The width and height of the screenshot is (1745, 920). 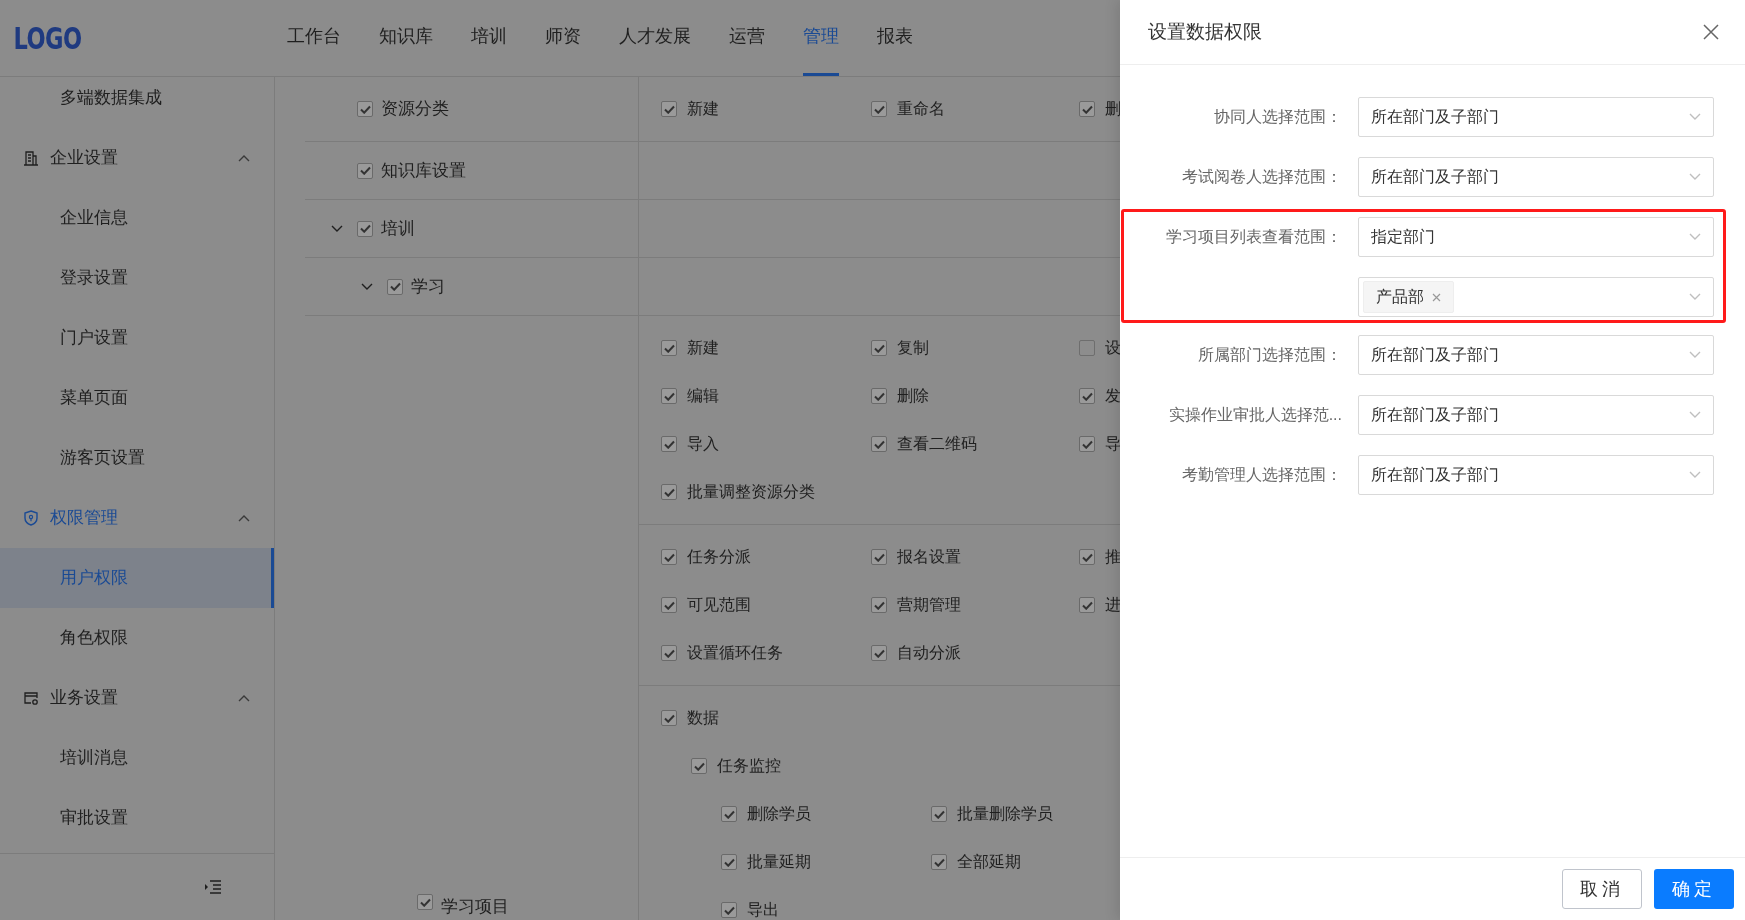 What do you see at coordinates (747, 38) in the screenshot?
I see `nav-tab: 运营` at bounding box center [747, 38].